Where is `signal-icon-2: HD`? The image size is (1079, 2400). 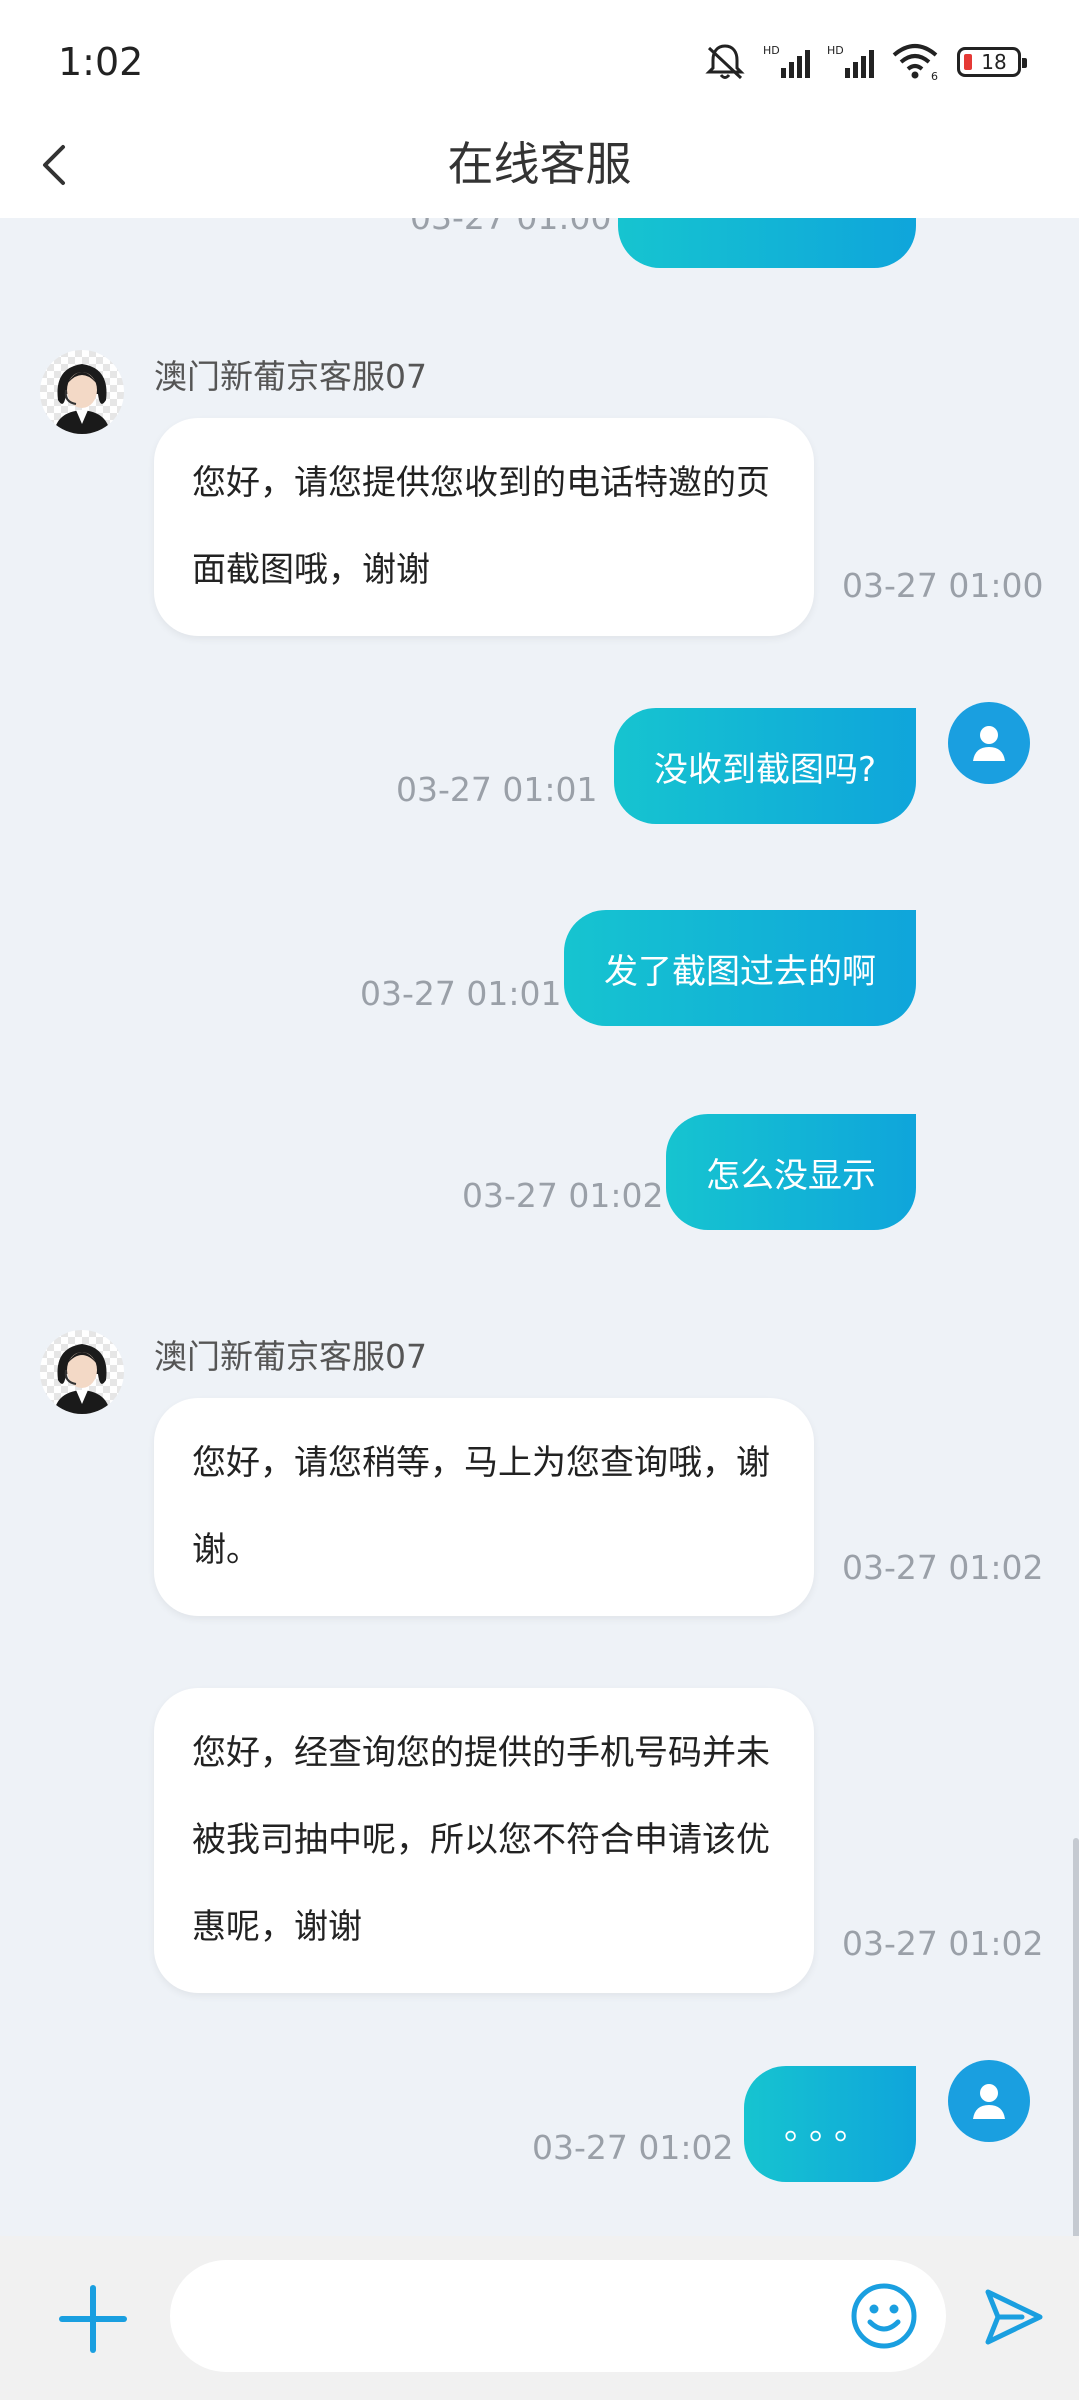 signal-icon-2: HD is located at coordinates (850, 61).